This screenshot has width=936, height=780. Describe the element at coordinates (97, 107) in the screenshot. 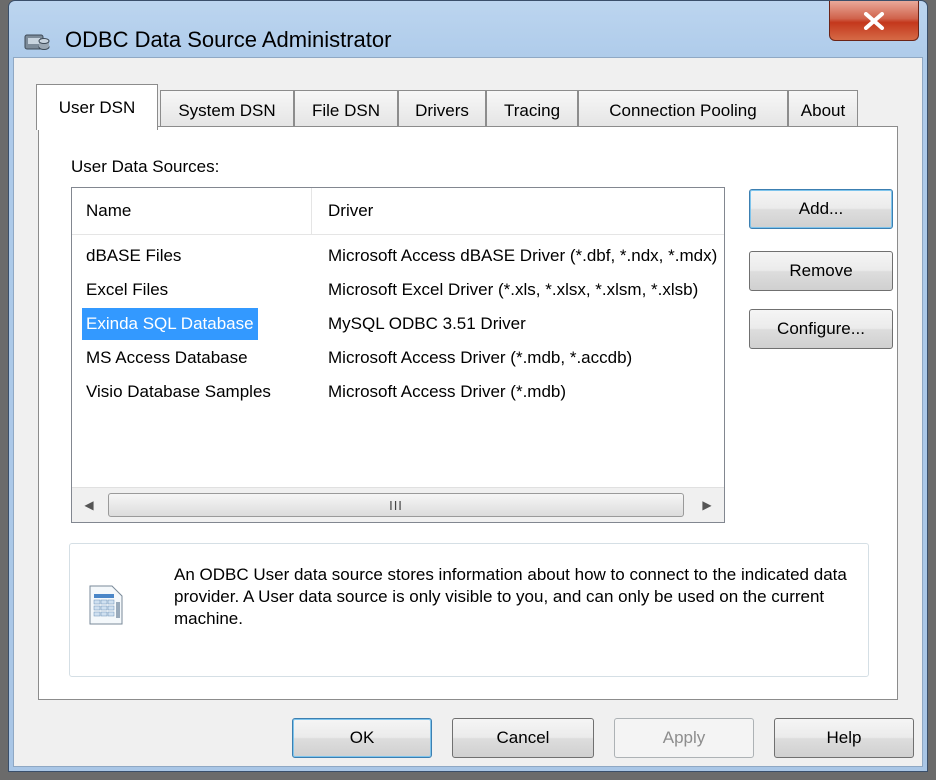

I see `tab-user-dsn: User DSN` at that location.